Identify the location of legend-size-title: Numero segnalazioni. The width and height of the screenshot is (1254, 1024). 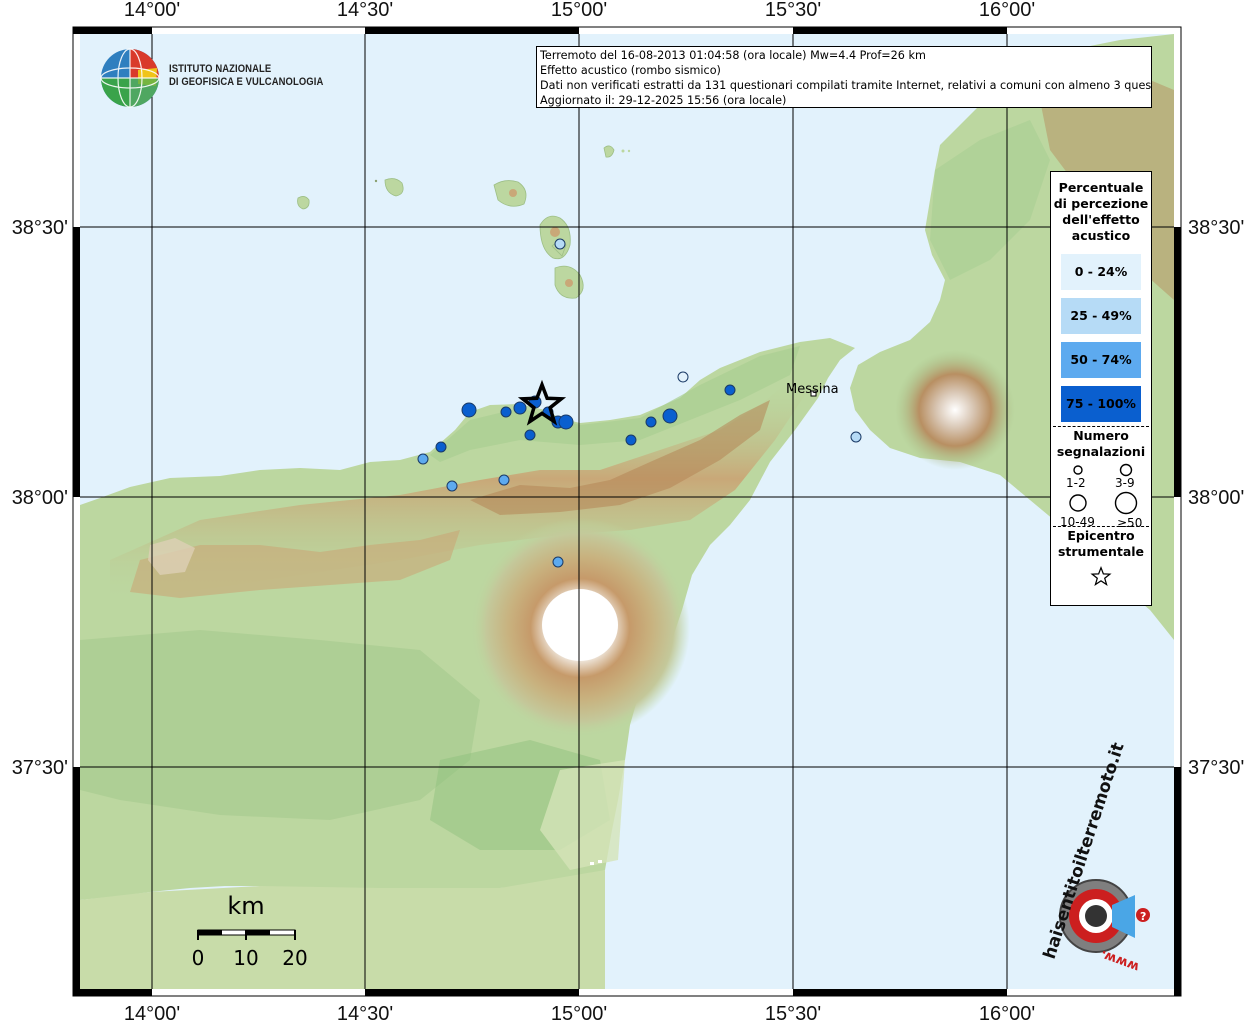
(1101, 443).